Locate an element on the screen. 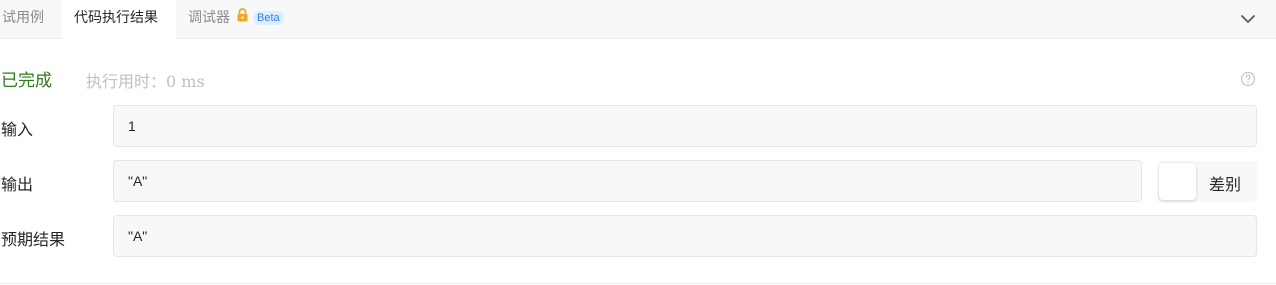 This screenshot has width=1276, height=285. tab-run-result: 代码执行结果 is located at coordinates (119, 19).